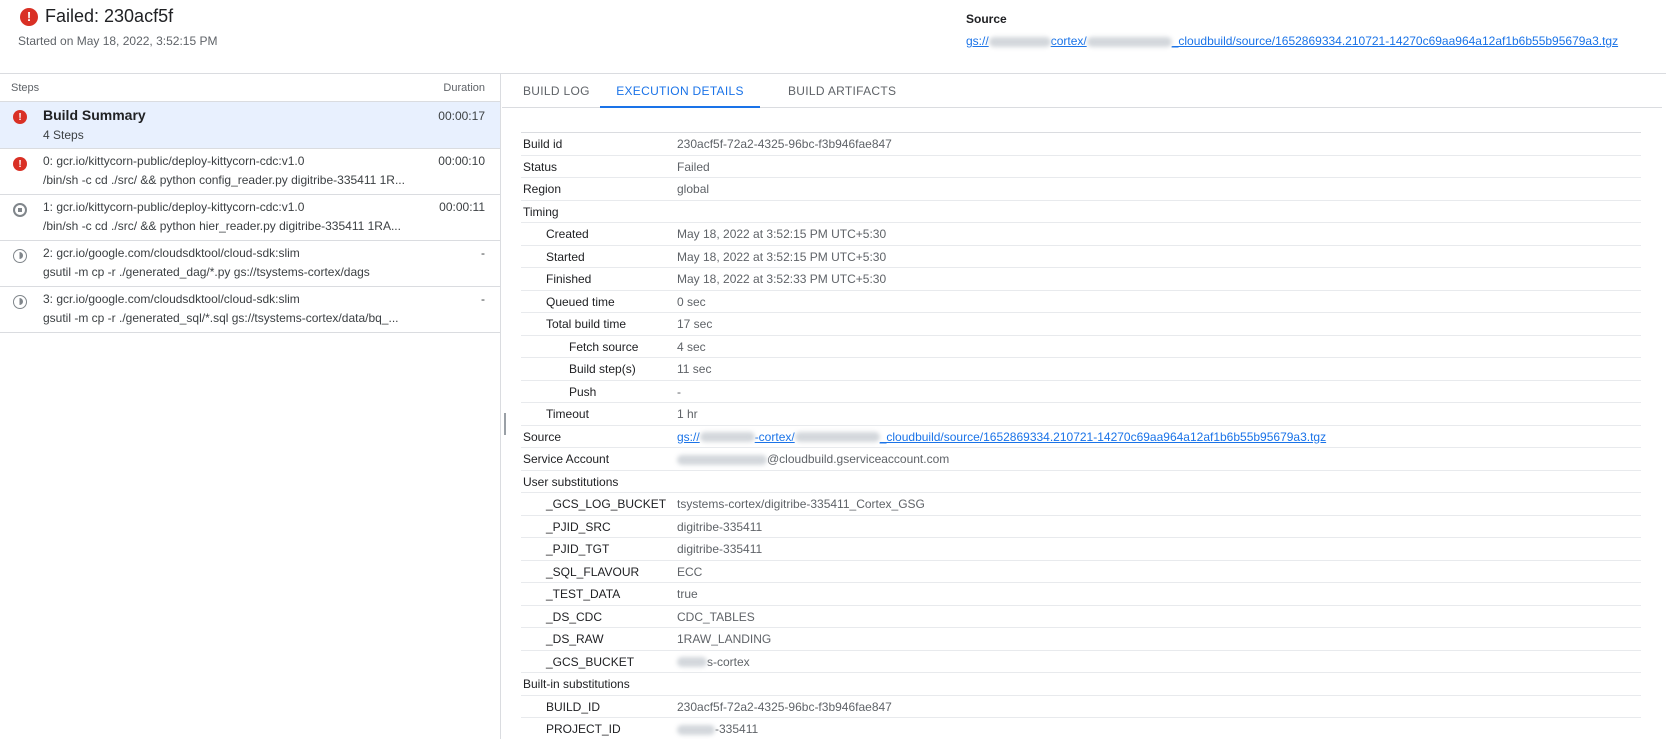  Describe the element at coordinates (461, 161) in the screenshot. I see `step-duration: 00:00:10` at that location.